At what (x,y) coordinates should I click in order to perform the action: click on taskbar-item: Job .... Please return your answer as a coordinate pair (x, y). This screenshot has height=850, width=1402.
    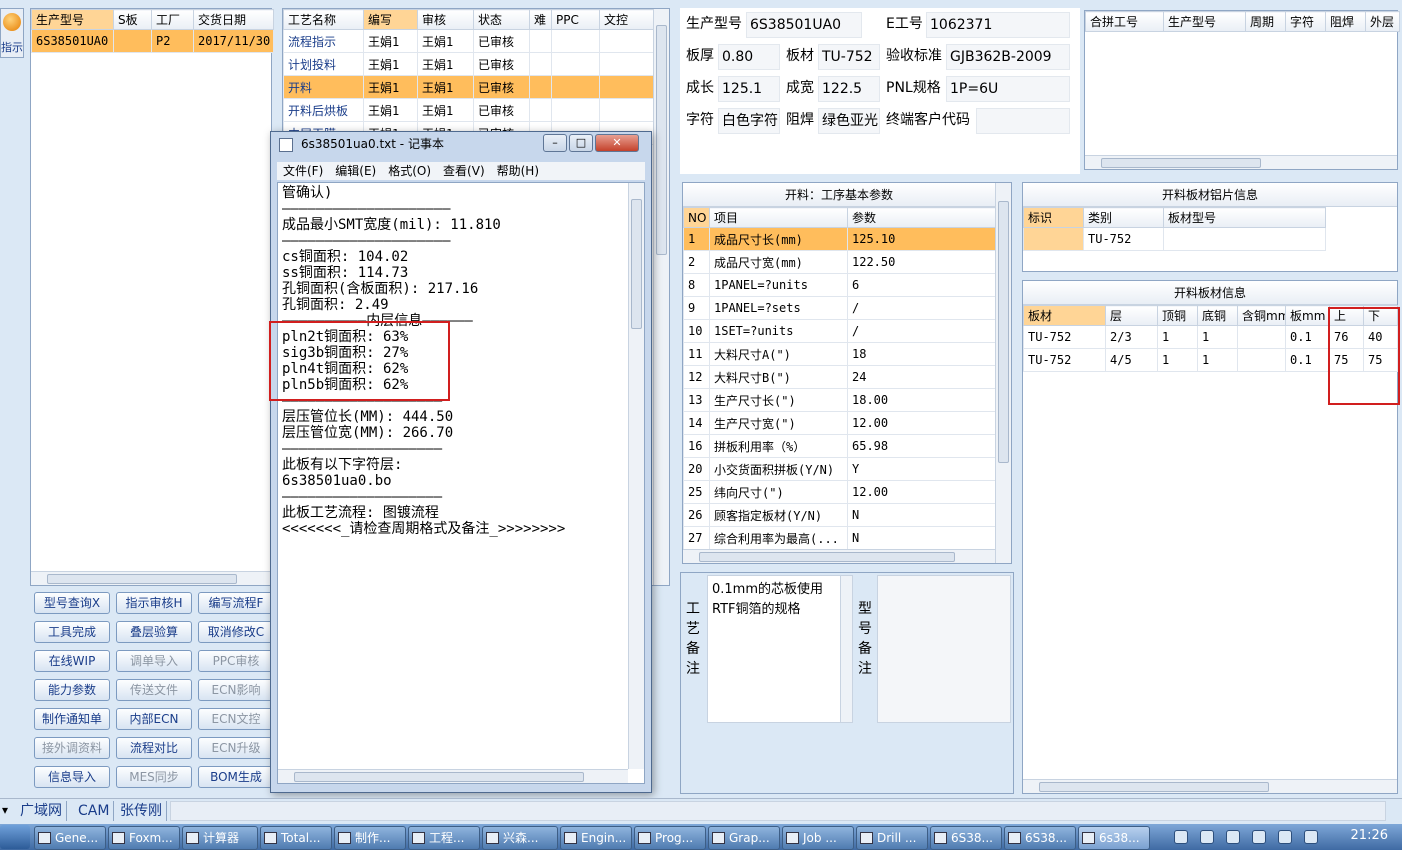
    Looking at the image, I should click on (818, 838).